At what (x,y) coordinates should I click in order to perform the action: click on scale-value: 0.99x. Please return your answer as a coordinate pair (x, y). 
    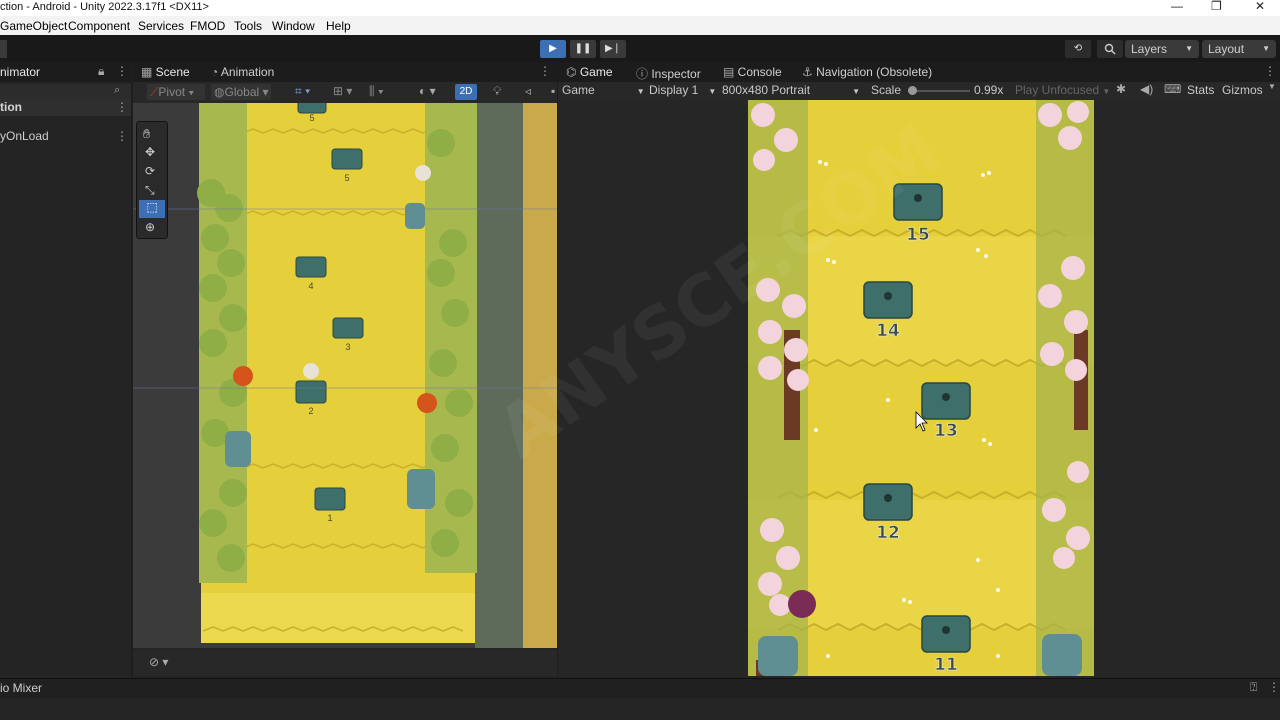
    Looking at the image, I should click on (989, 90).